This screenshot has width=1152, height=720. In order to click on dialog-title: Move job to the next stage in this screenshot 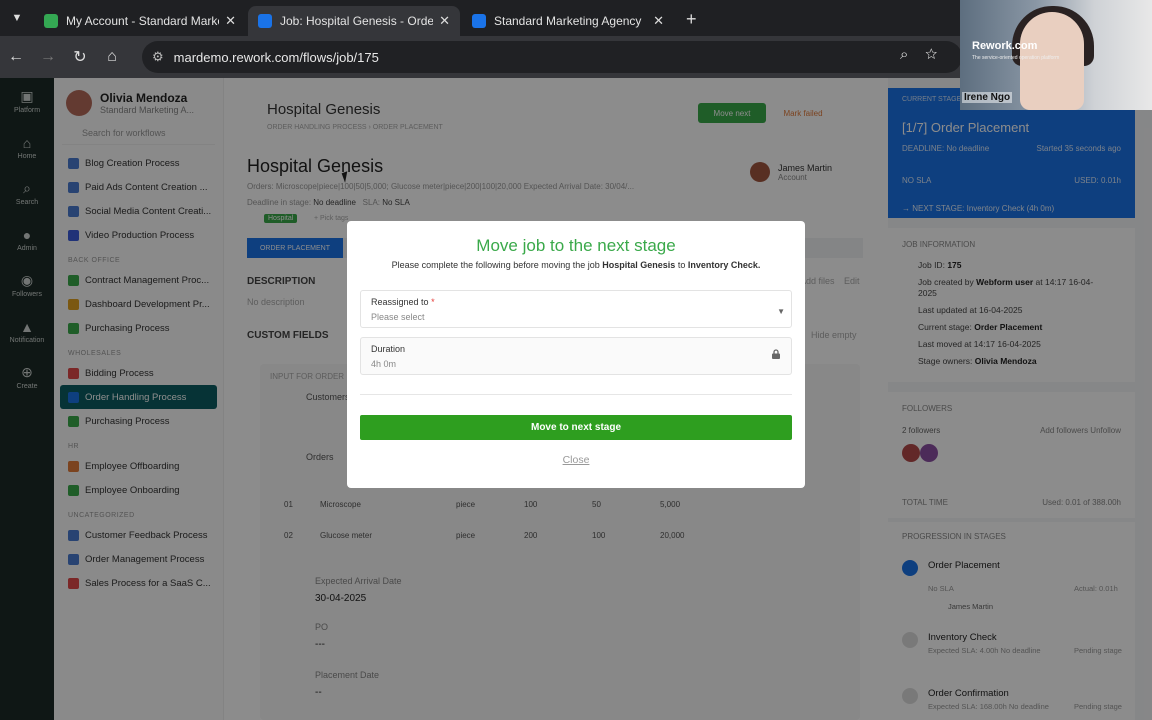, I will do `click(576, 245)`.